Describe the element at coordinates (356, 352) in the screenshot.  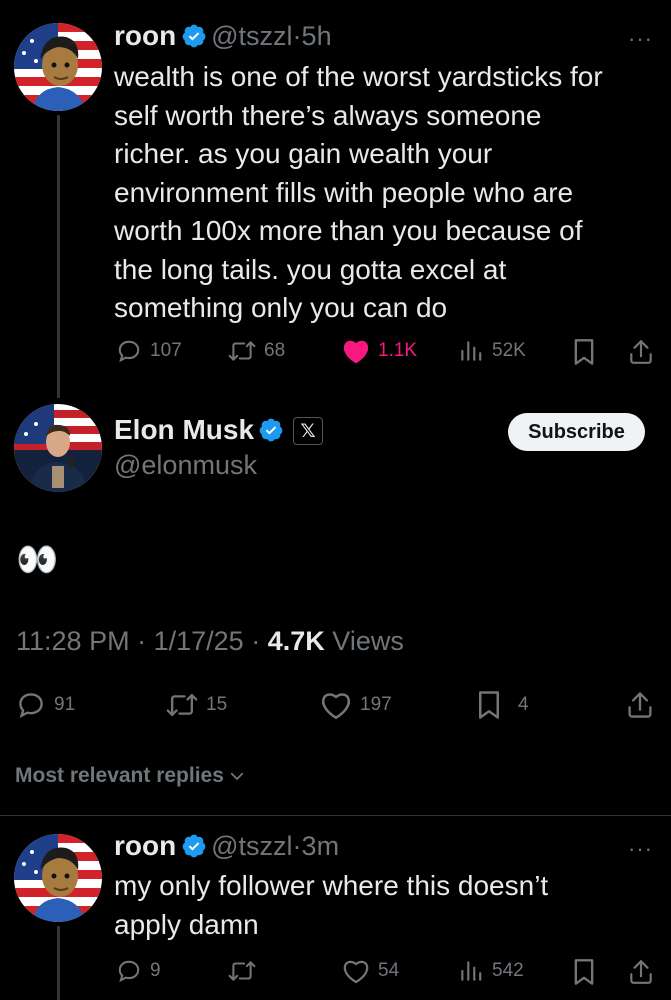
I see `heart-filled-icon` at that location.